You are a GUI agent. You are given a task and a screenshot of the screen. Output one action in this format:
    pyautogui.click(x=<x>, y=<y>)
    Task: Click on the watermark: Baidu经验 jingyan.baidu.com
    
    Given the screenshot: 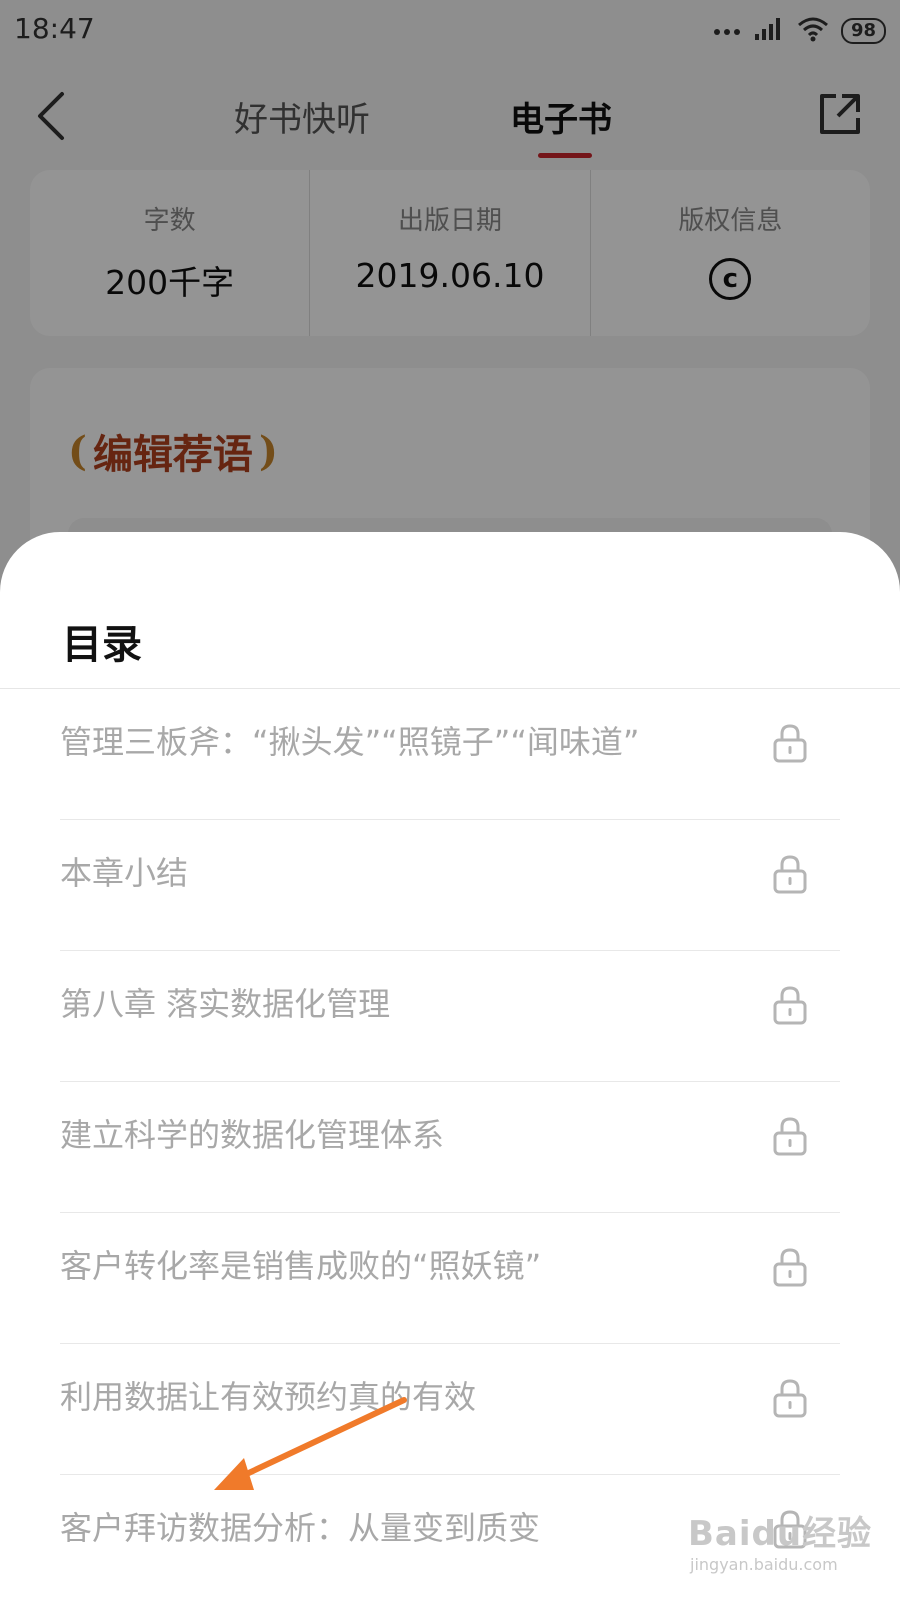 What is the action you would take?
    pyautogui.click(x=780, y=1540)
    